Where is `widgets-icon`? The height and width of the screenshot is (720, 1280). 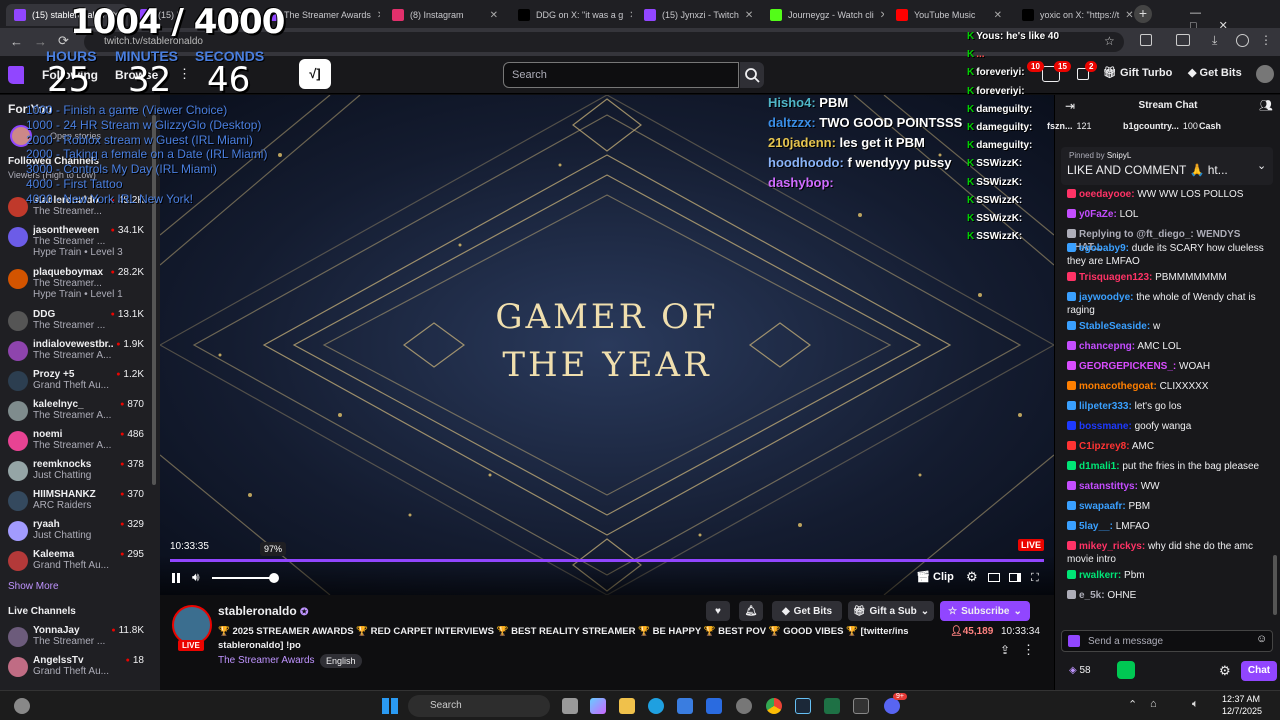
widgets-icon is located at coordinates (22, 706).